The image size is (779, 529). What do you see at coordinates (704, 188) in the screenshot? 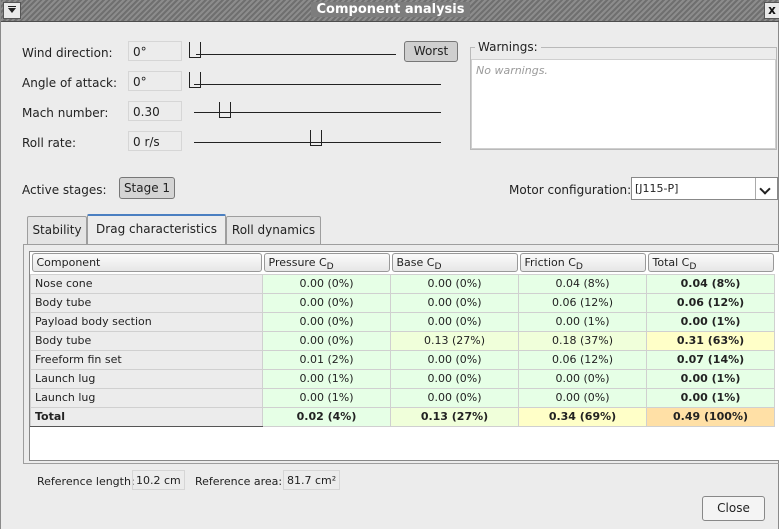
I see `motor-configuration-select: [J115-P]` at bounding box center [704, 188].